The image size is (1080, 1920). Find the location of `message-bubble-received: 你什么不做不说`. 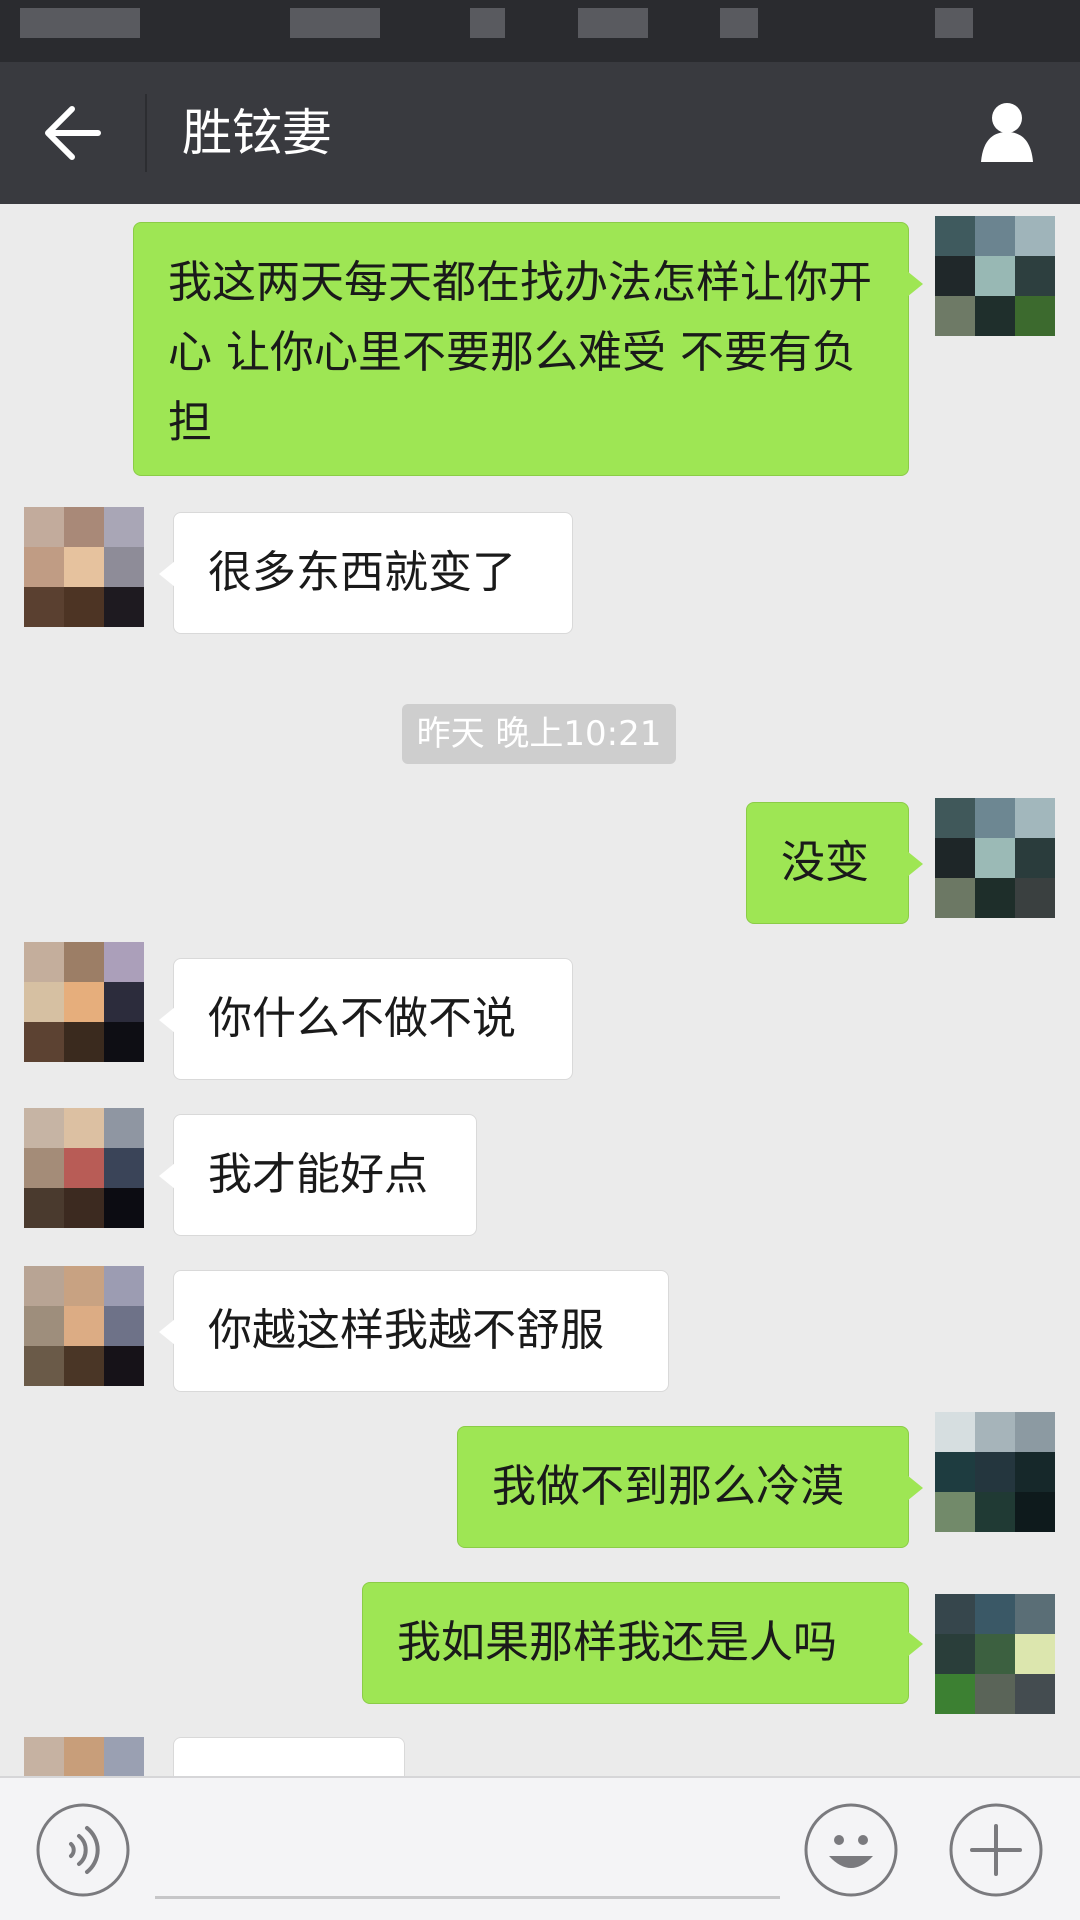

message-bubble-received: 你什么不做不说 is located at coordinates (366, 1019).